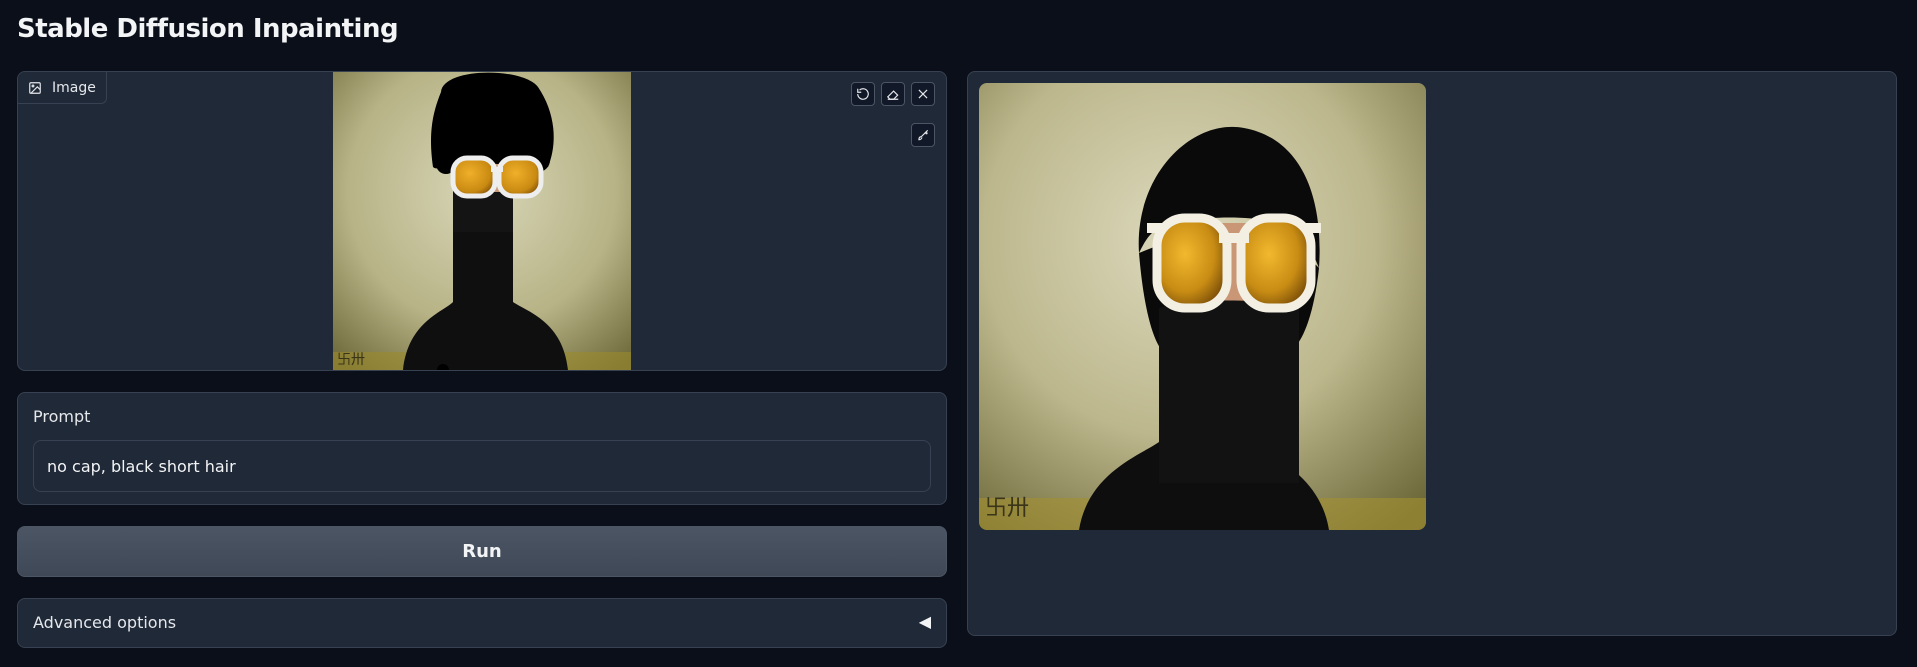 Image resolution: width=1917 pixels, height=667 pixels. I want to click on signature-mark: 卐卅, so click(351, 360).